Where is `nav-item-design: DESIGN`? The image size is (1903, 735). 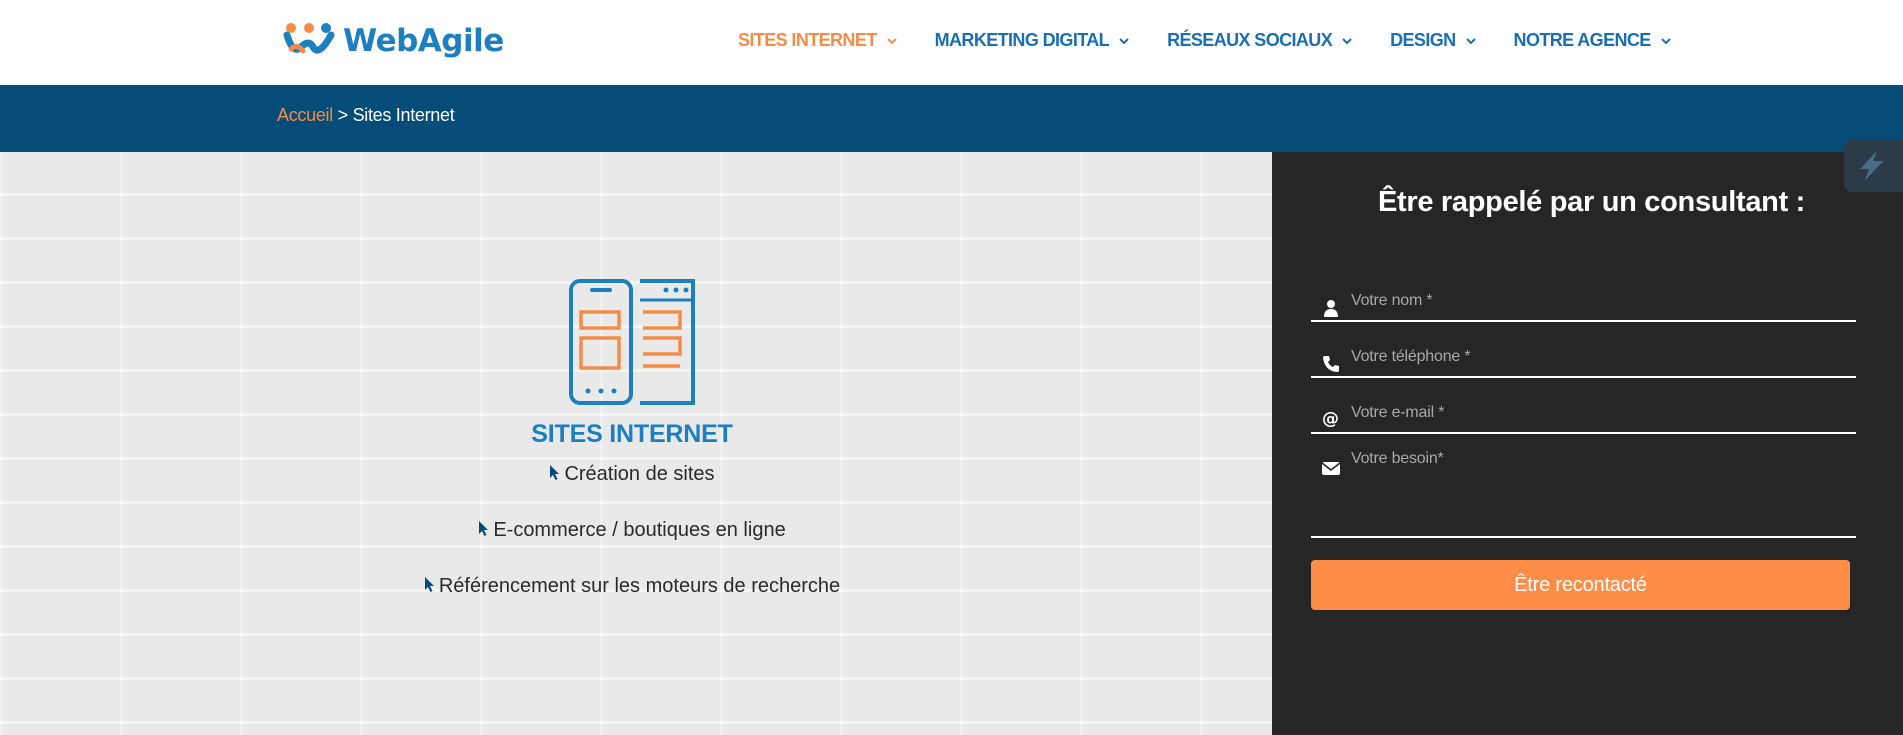
nav-item-design: DESIGN is located at coordinates (1433, 40).